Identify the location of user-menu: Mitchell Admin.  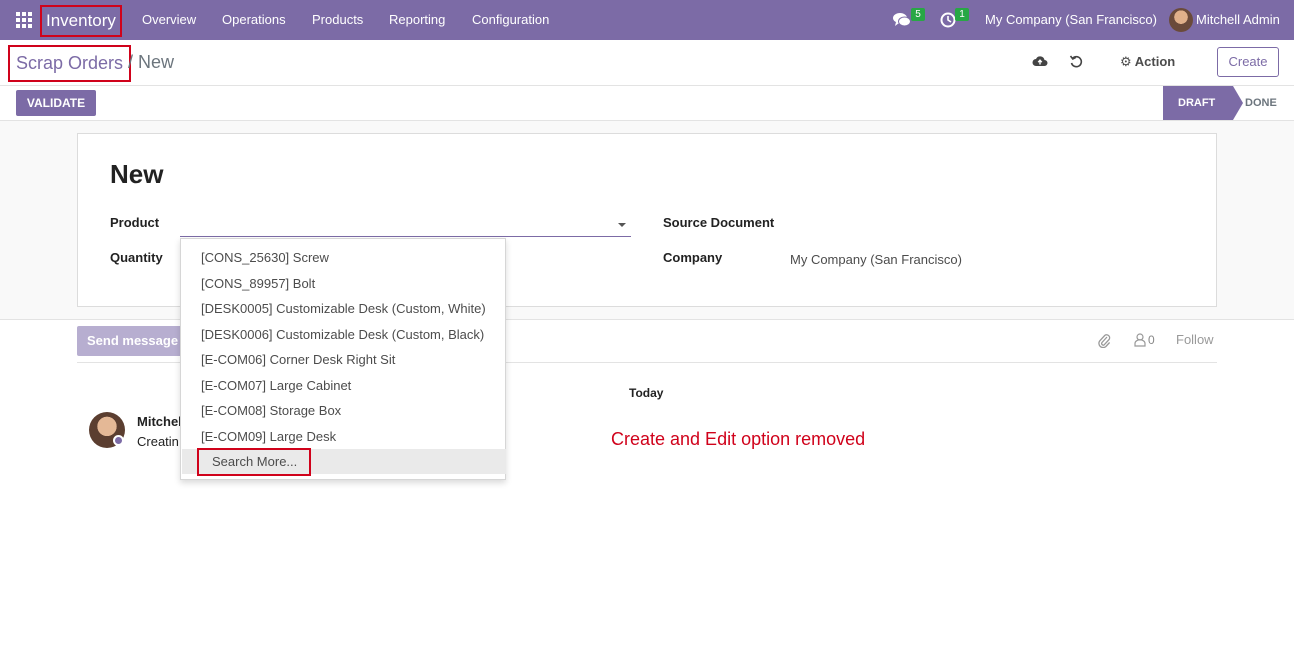
(1238, 20).